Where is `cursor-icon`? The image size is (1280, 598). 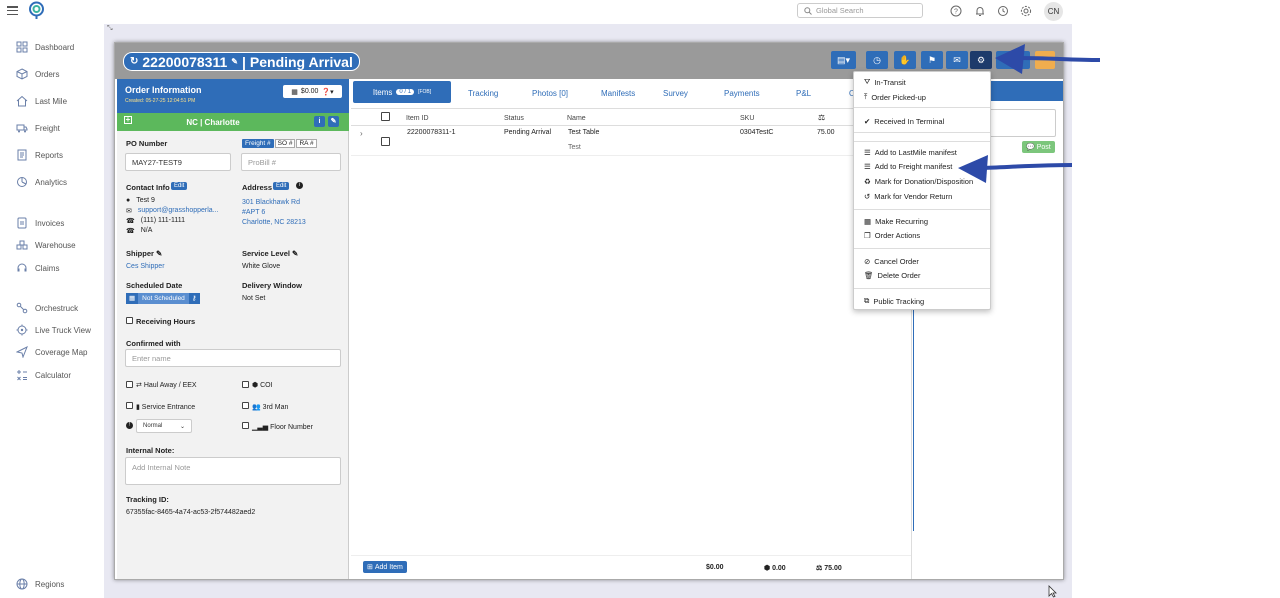
cursor-icon is located at coordinates (1052, 591).